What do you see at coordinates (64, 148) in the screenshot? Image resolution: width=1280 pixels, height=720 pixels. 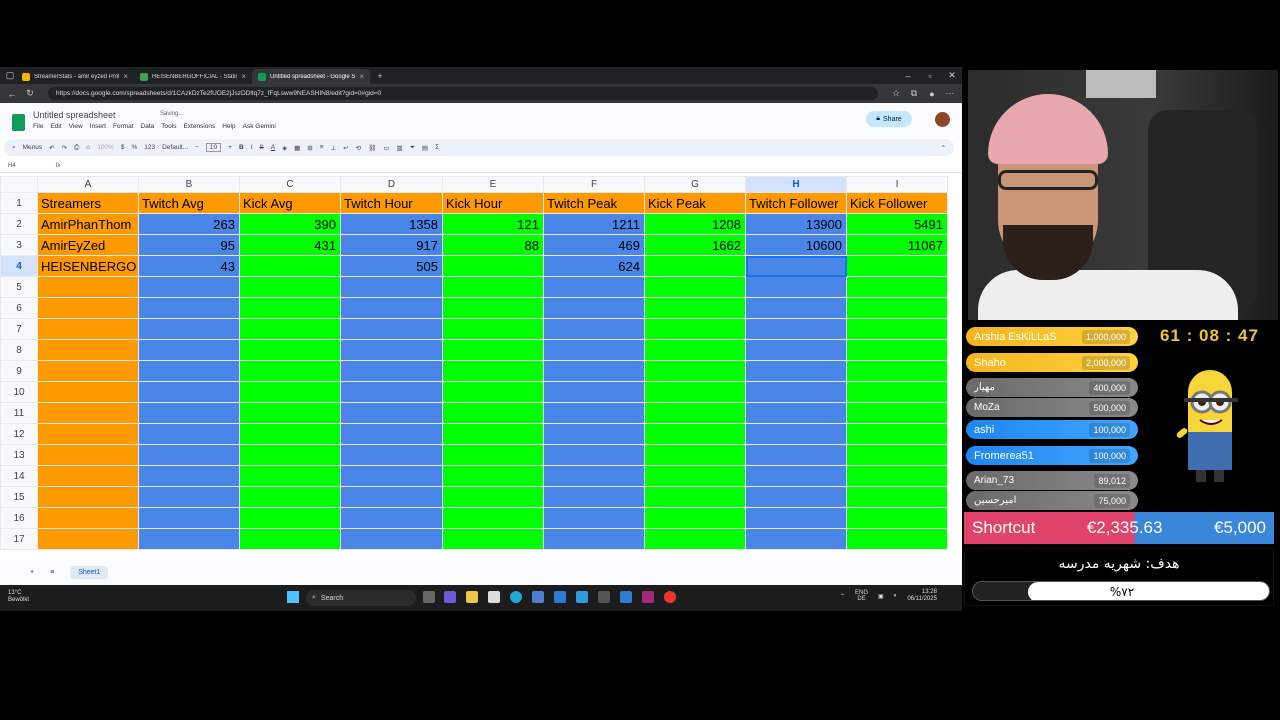 I see `redo-icon: ↷` at bounding box center [64, 148].